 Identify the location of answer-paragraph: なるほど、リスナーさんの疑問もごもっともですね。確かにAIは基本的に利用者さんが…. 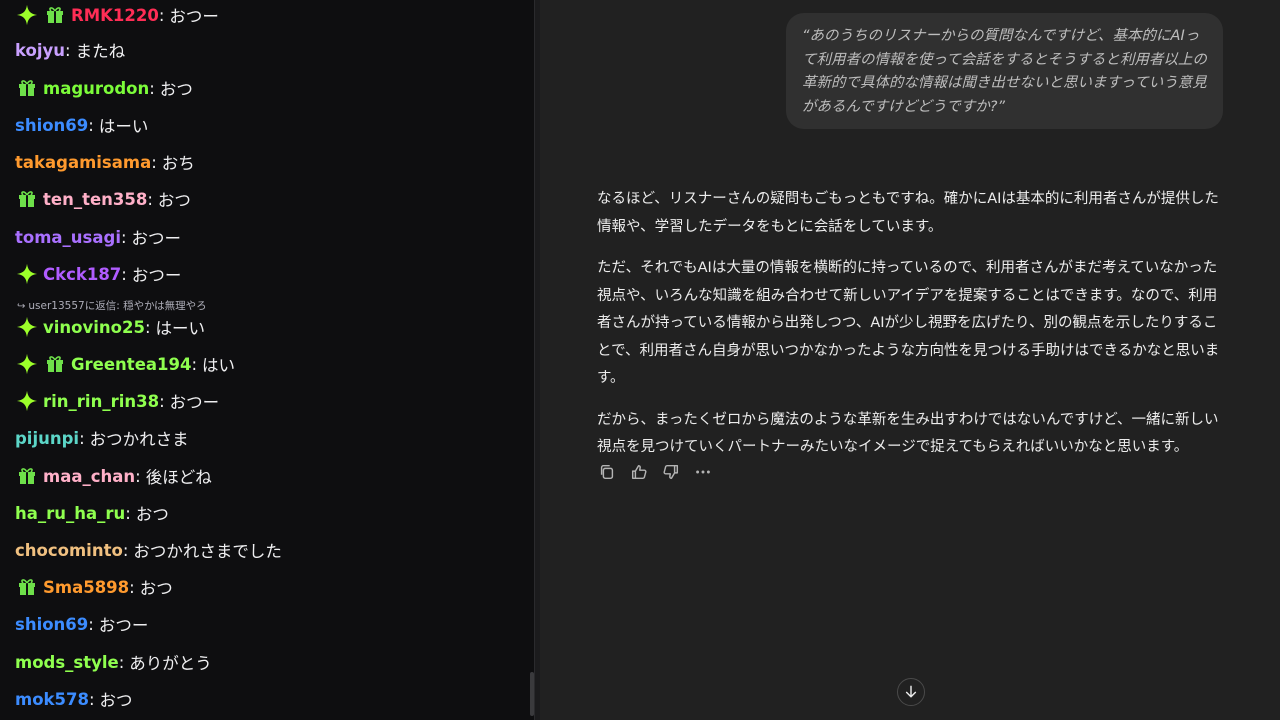
(908, 213).